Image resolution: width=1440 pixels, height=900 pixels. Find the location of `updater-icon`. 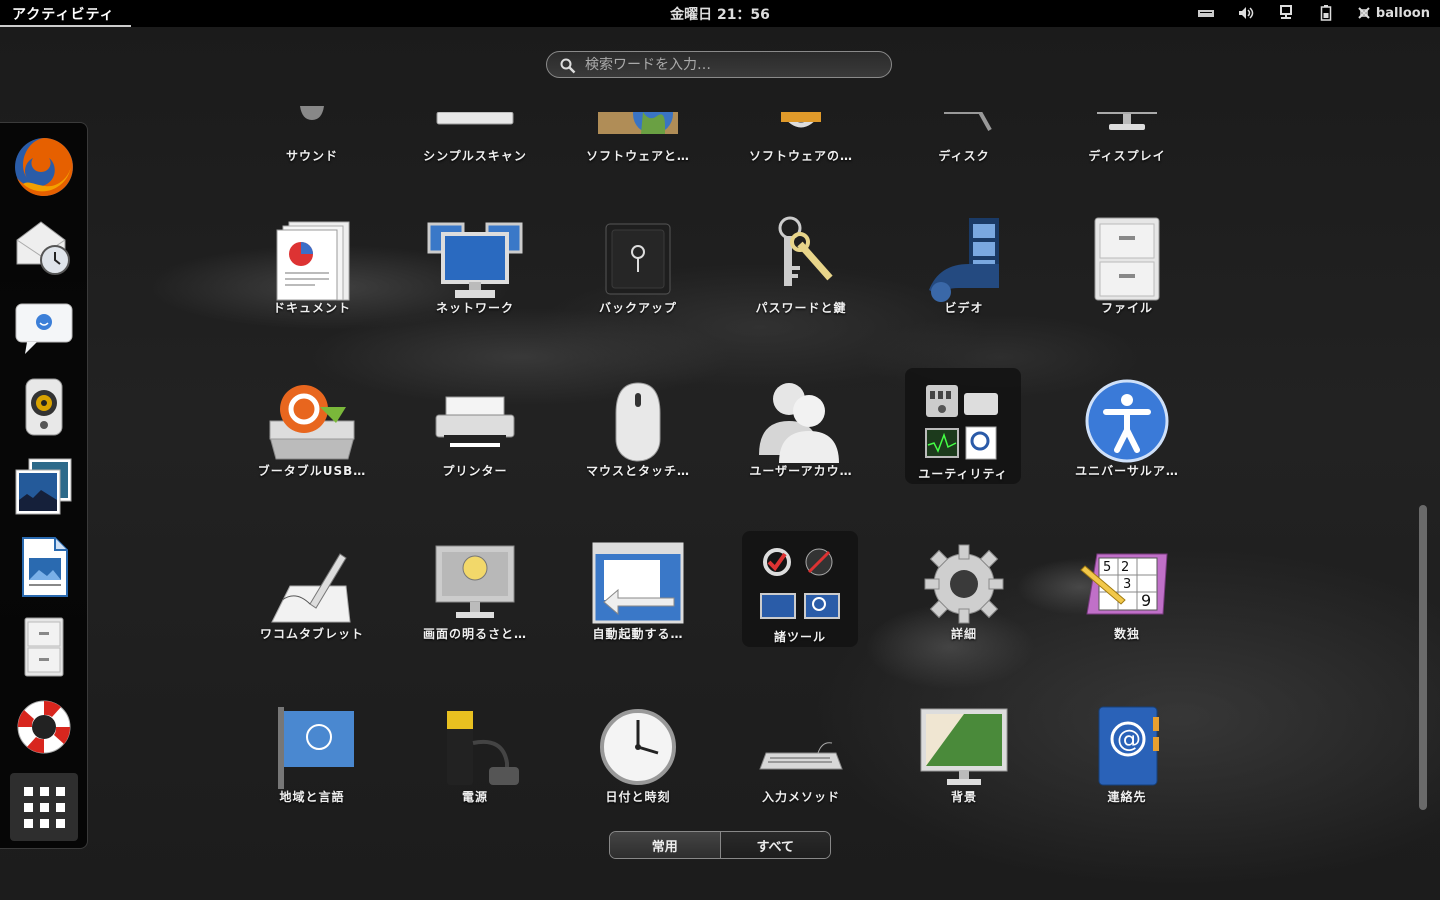

updater-icon is located at coordinates (801, 122).